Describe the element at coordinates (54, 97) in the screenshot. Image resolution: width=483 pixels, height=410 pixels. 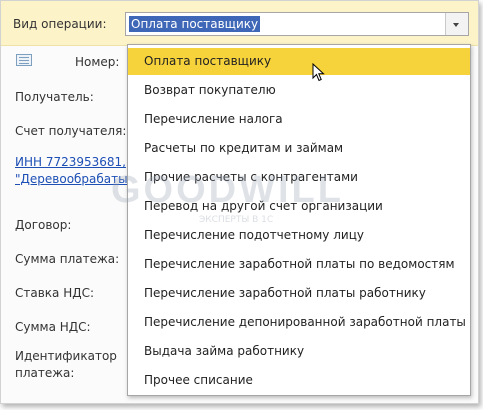
I see `recipient-label: Получатель:` at that location.